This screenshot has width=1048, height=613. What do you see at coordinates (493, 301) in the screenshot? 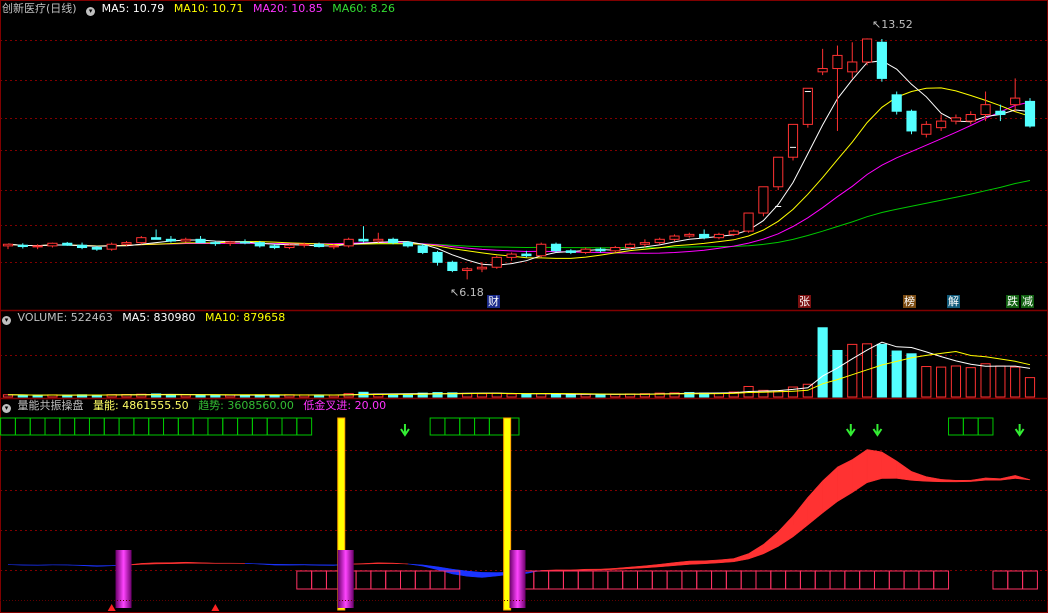
I see `event-marker-finance: 财` at bounding box center [493, 301].